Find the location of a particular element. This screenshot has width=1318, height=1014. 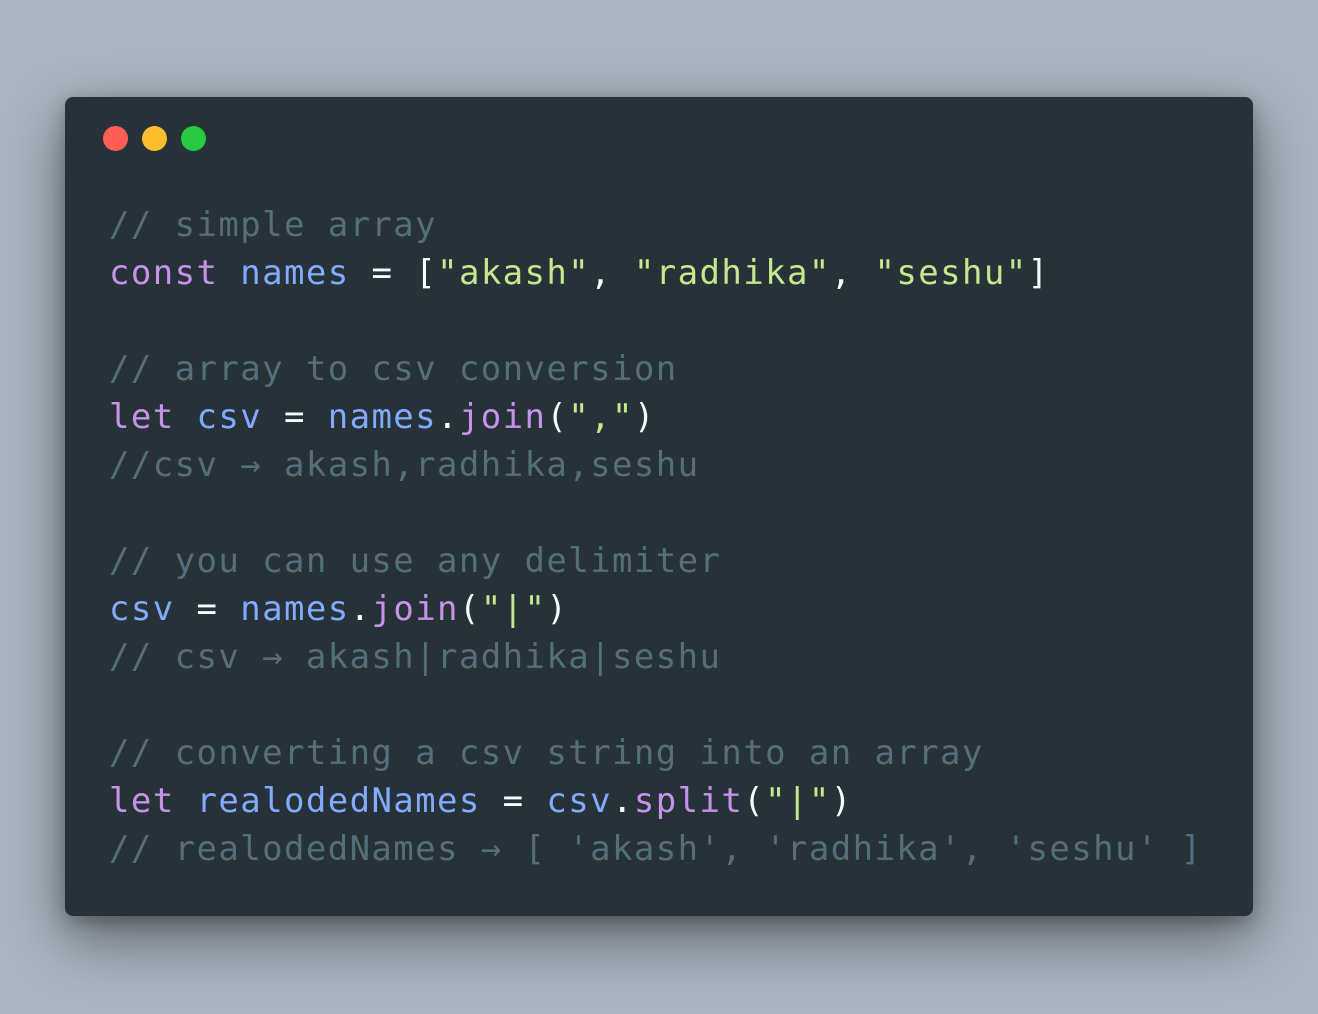

comment: // simple array is located at coordinates (273, 225).